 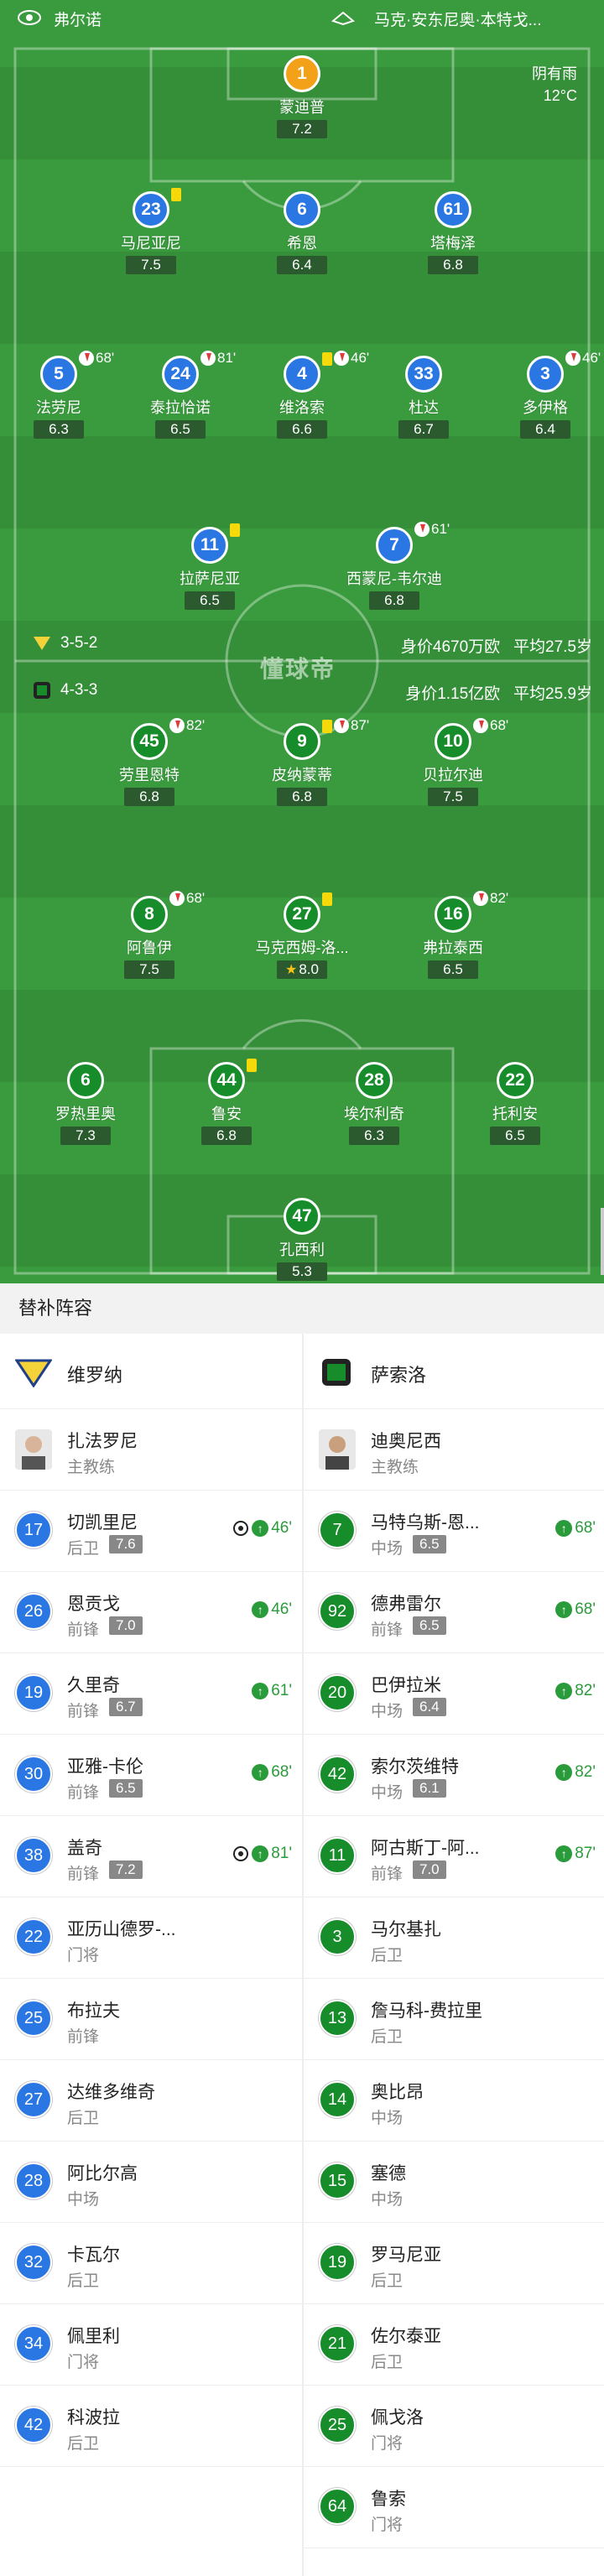 What do you see at coordinates (564, 1609) in the screenshot?
I see `sub-in-arrow-icon: ↑` at bounding box center [564, 1609].